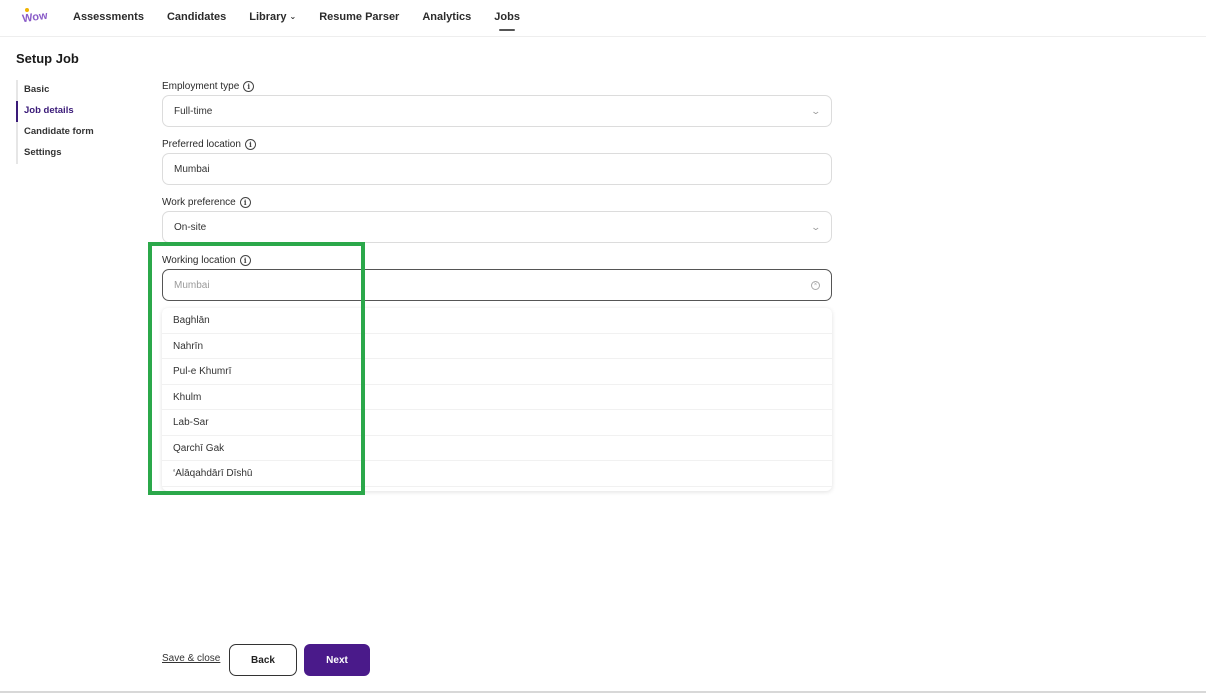 This screenshot has height=693, width=1206. Describe the element at coordinates (507, 21) in the screenshot. I see `nav-item-jobs: Jobs` at that location.